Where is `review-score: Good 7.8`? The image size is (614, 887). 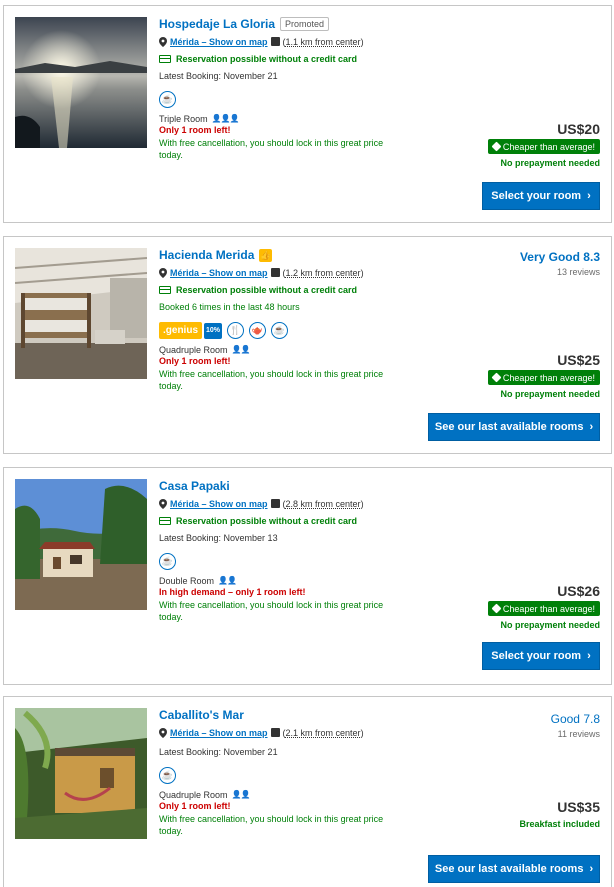
review-score: Good 7.8 is located at coordinates (575, 719).